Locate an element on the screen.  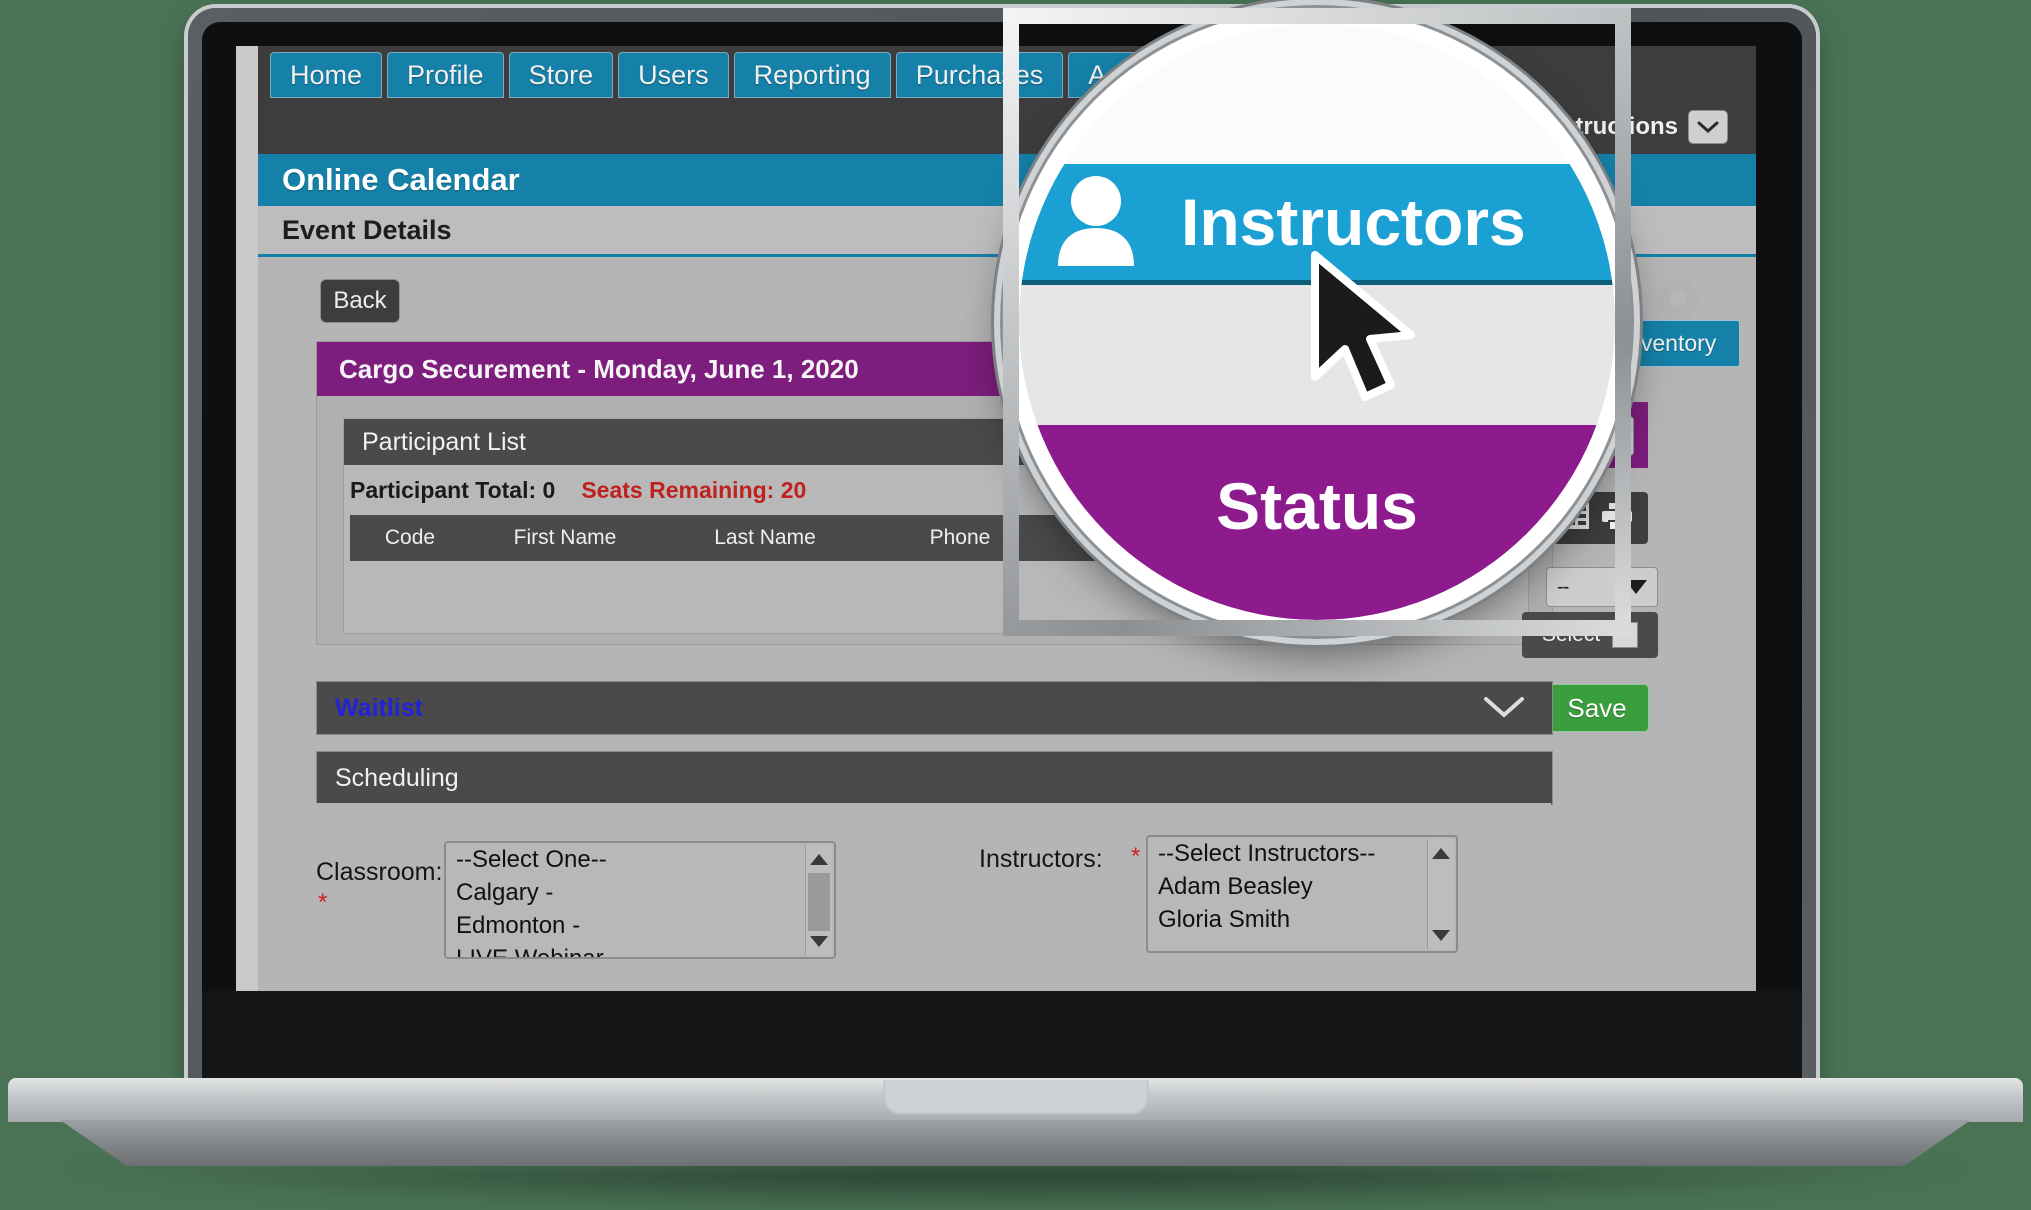
instructors-field-label: Instructors: is located at coordinates (1041, 859).